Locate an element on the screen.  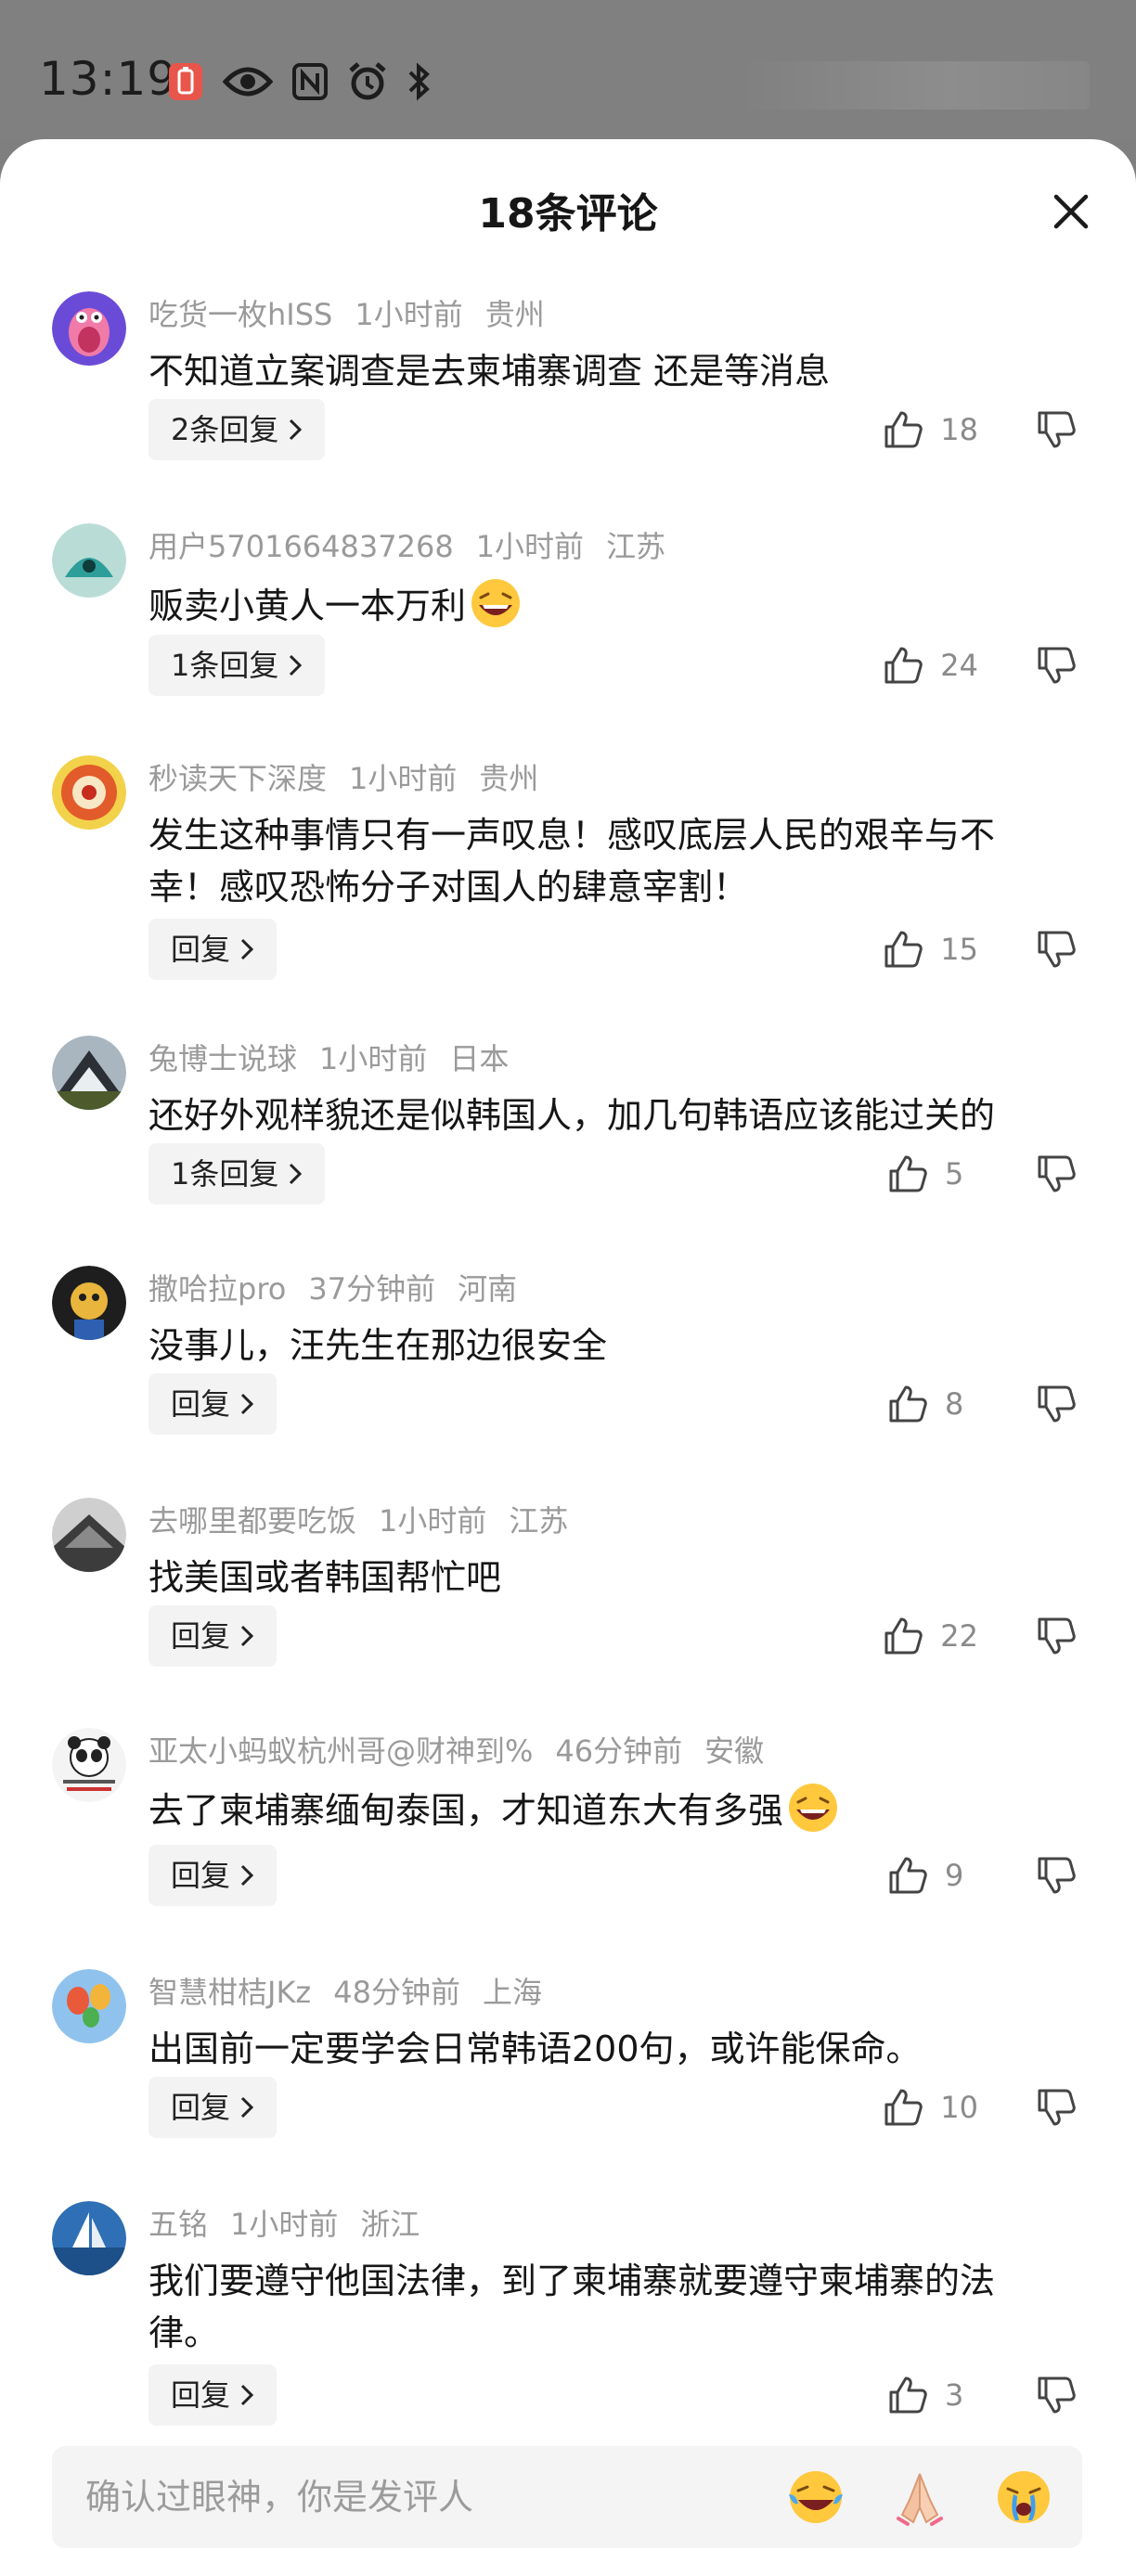
comment-time: 48分钟前 is located at coordinates (396, 1993).